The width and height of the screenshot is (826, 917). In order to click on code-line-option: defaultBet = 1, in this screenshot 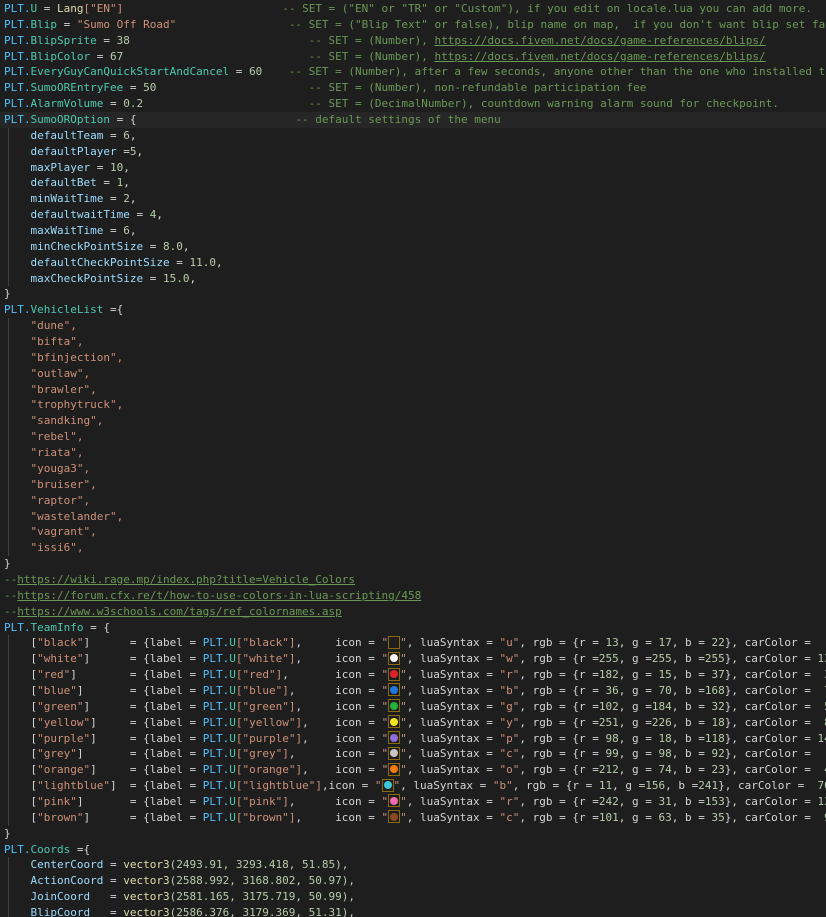, I will do `click(413, 183)`.